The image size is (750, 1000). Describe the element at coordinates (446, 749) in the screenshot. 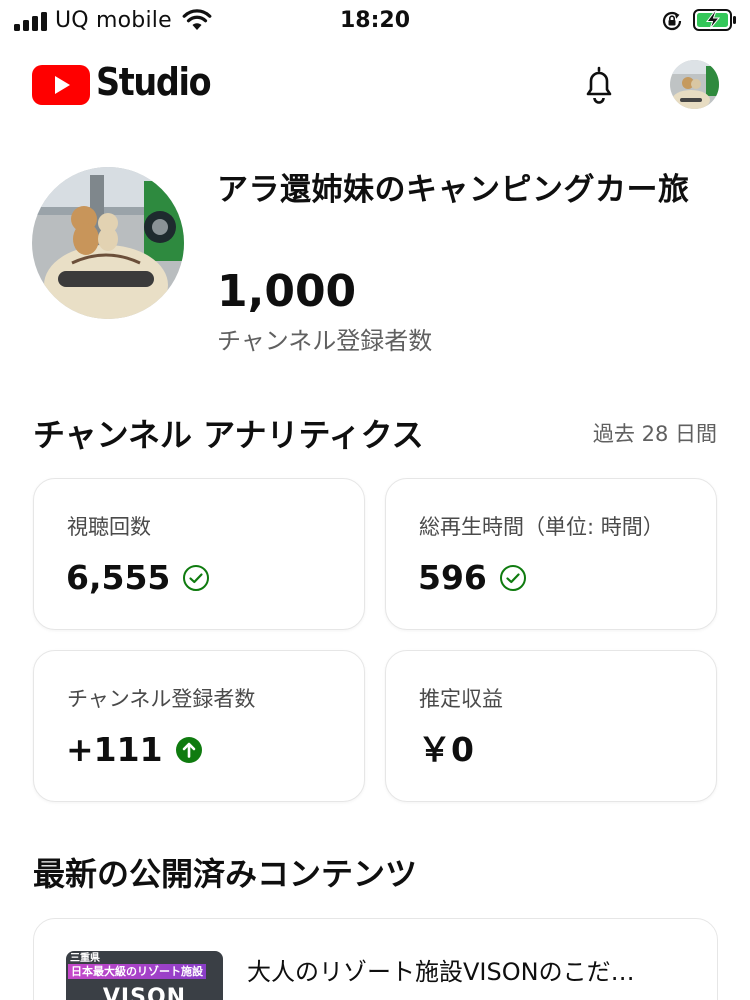

I see `revenue-value: ￥0` at that location.